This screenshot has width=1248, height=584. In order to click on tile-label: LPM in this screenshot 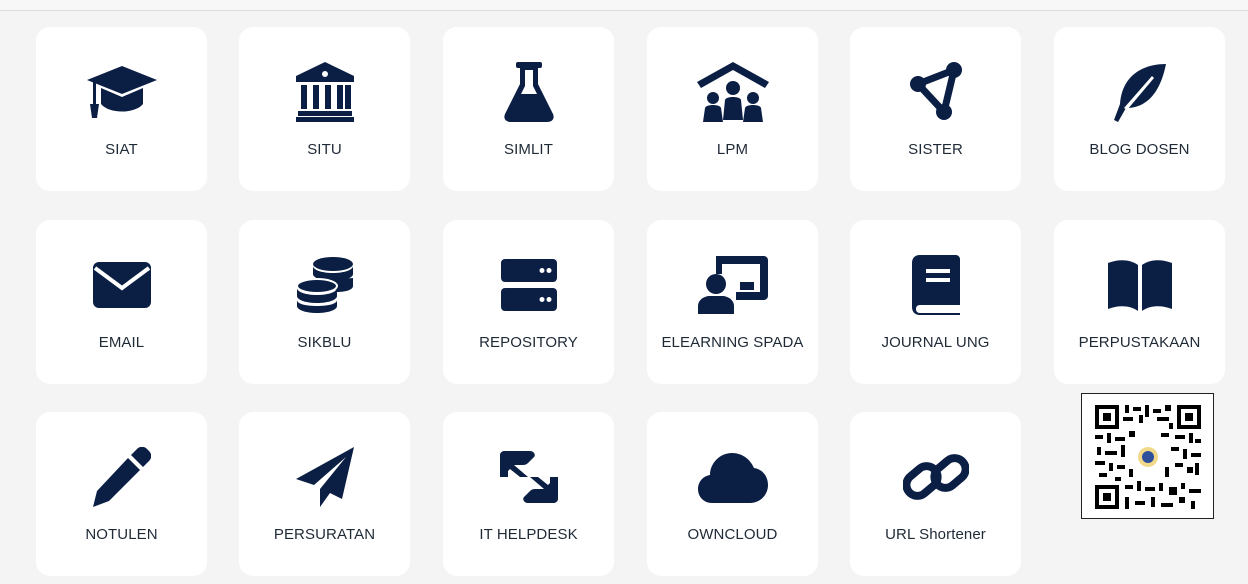, I will do `click(732, 149)`.